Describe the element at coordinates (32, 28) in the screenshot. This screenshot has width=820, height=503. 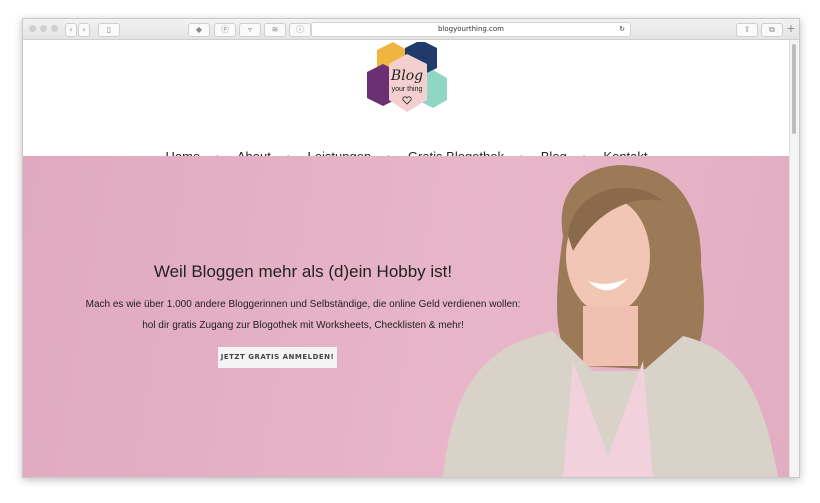
I see `close-dot` at that location.